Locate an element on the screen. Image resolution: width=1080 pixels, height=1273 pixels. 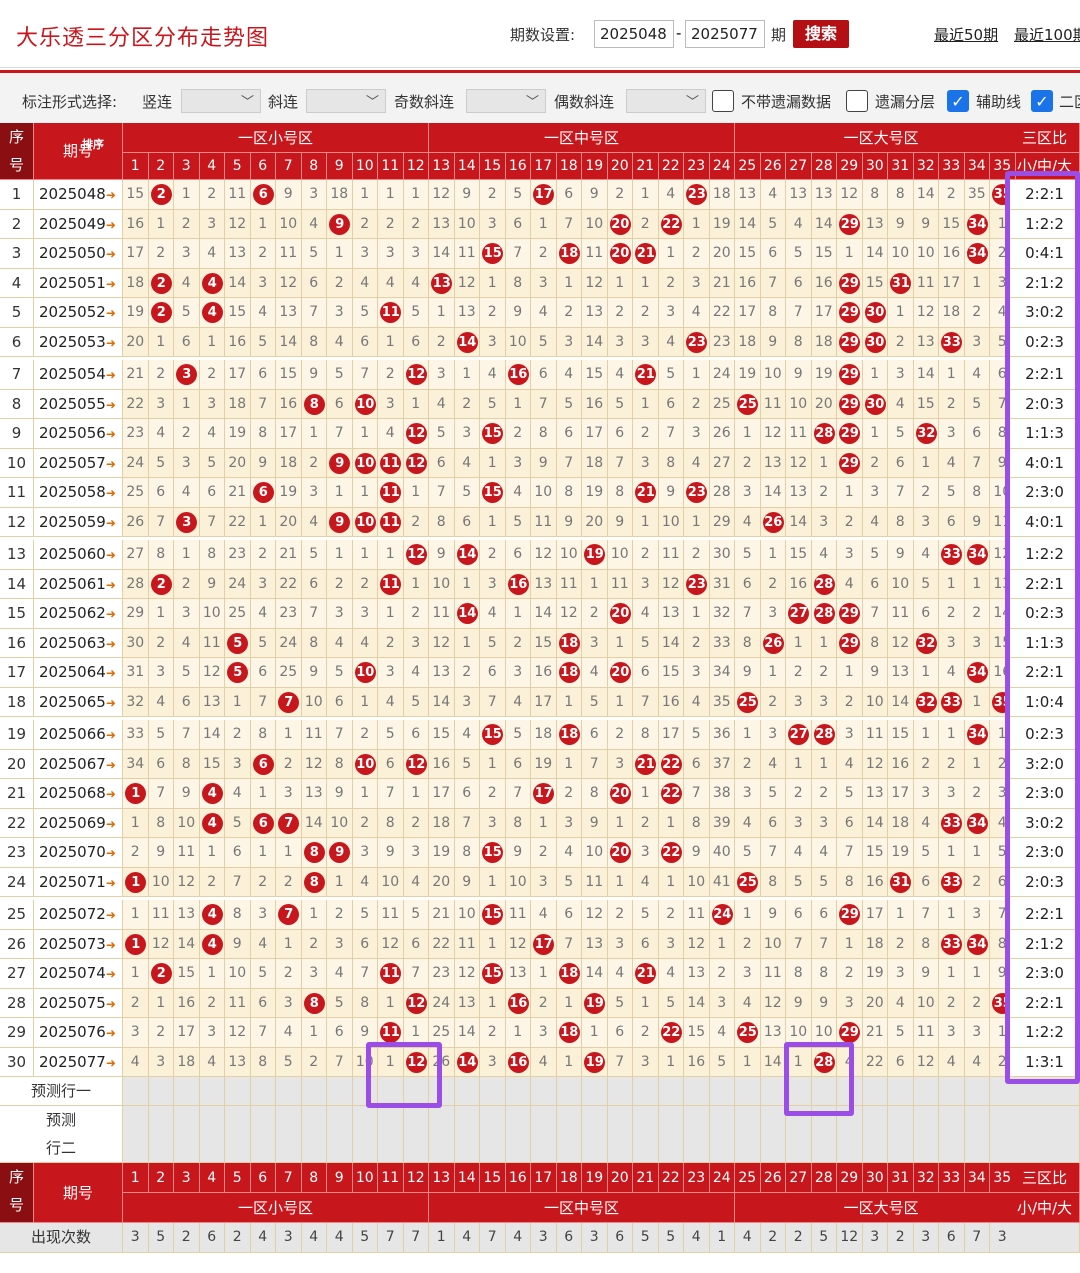
row-cell: 34 is located at coordinates (977, 555).